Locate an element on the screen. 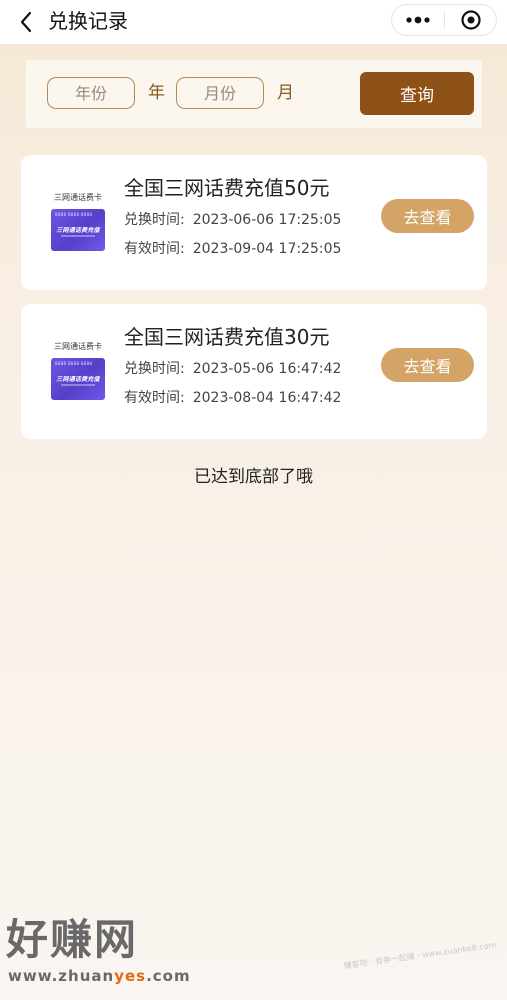 The height and width of the screenshot is (1000, 507). record-name: 全国三网话费充值50元 is located at coordinates (227, 188).